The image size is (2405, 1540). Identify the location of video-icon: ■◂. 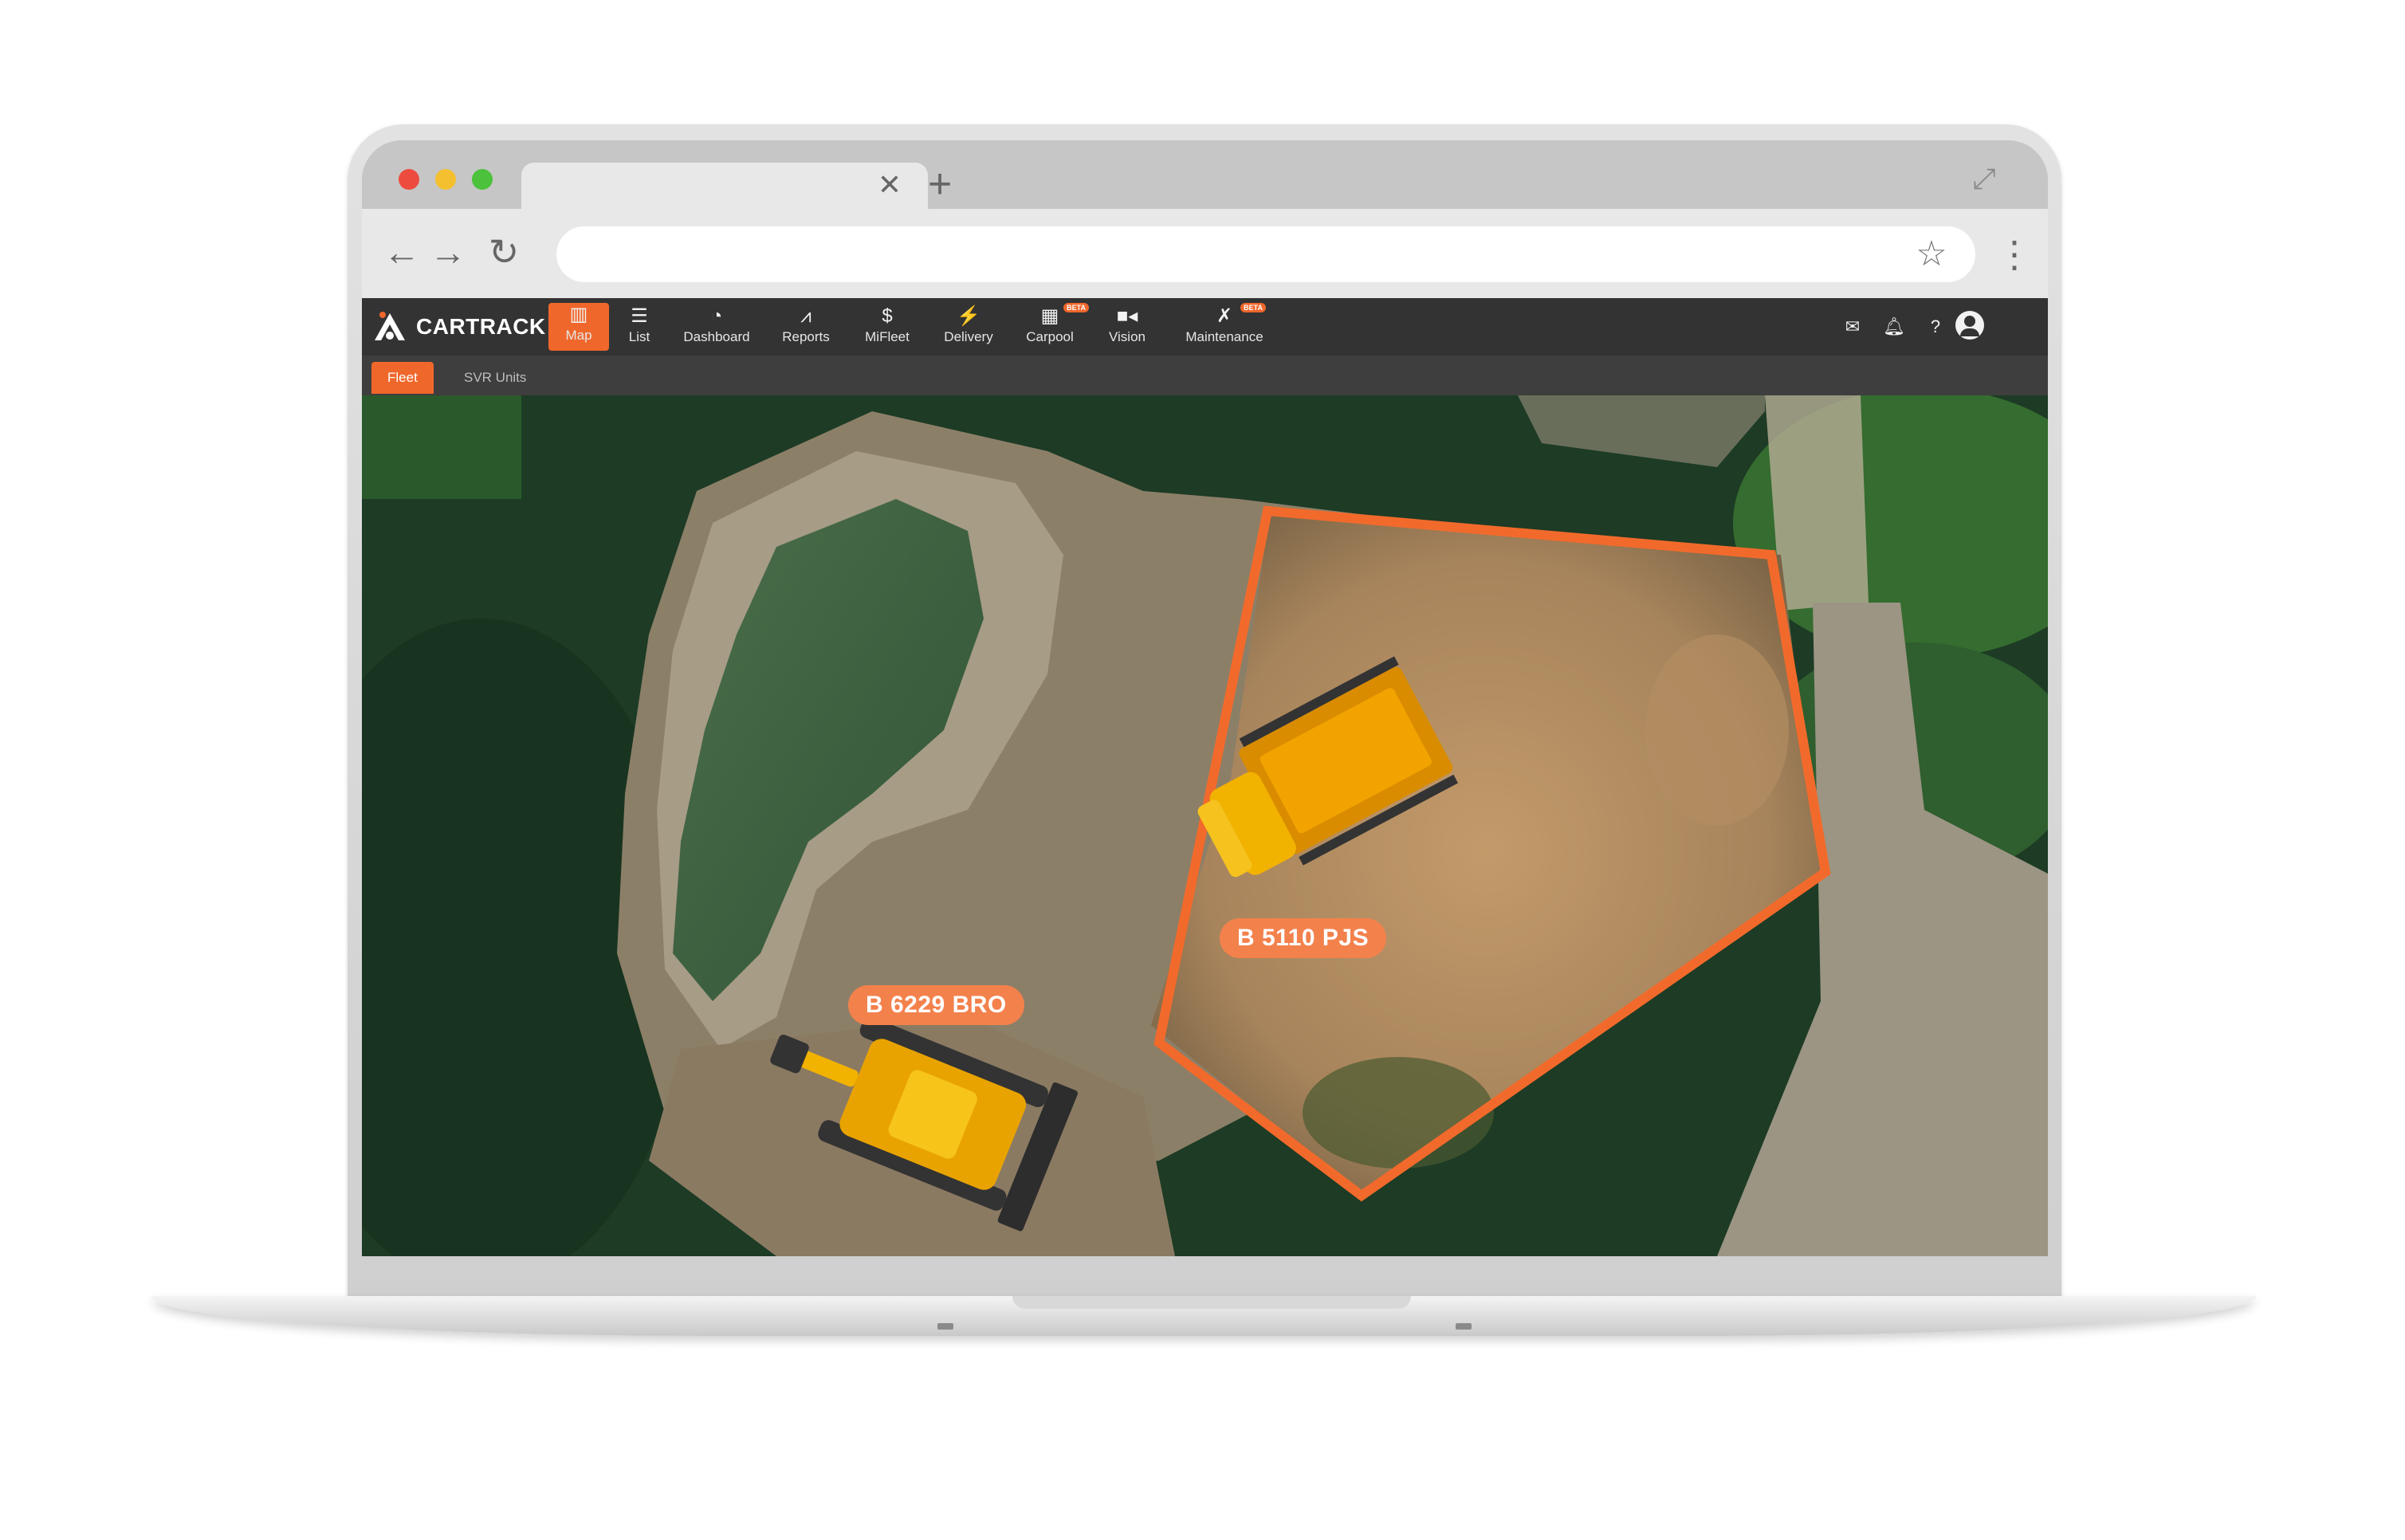
(1127, 316).